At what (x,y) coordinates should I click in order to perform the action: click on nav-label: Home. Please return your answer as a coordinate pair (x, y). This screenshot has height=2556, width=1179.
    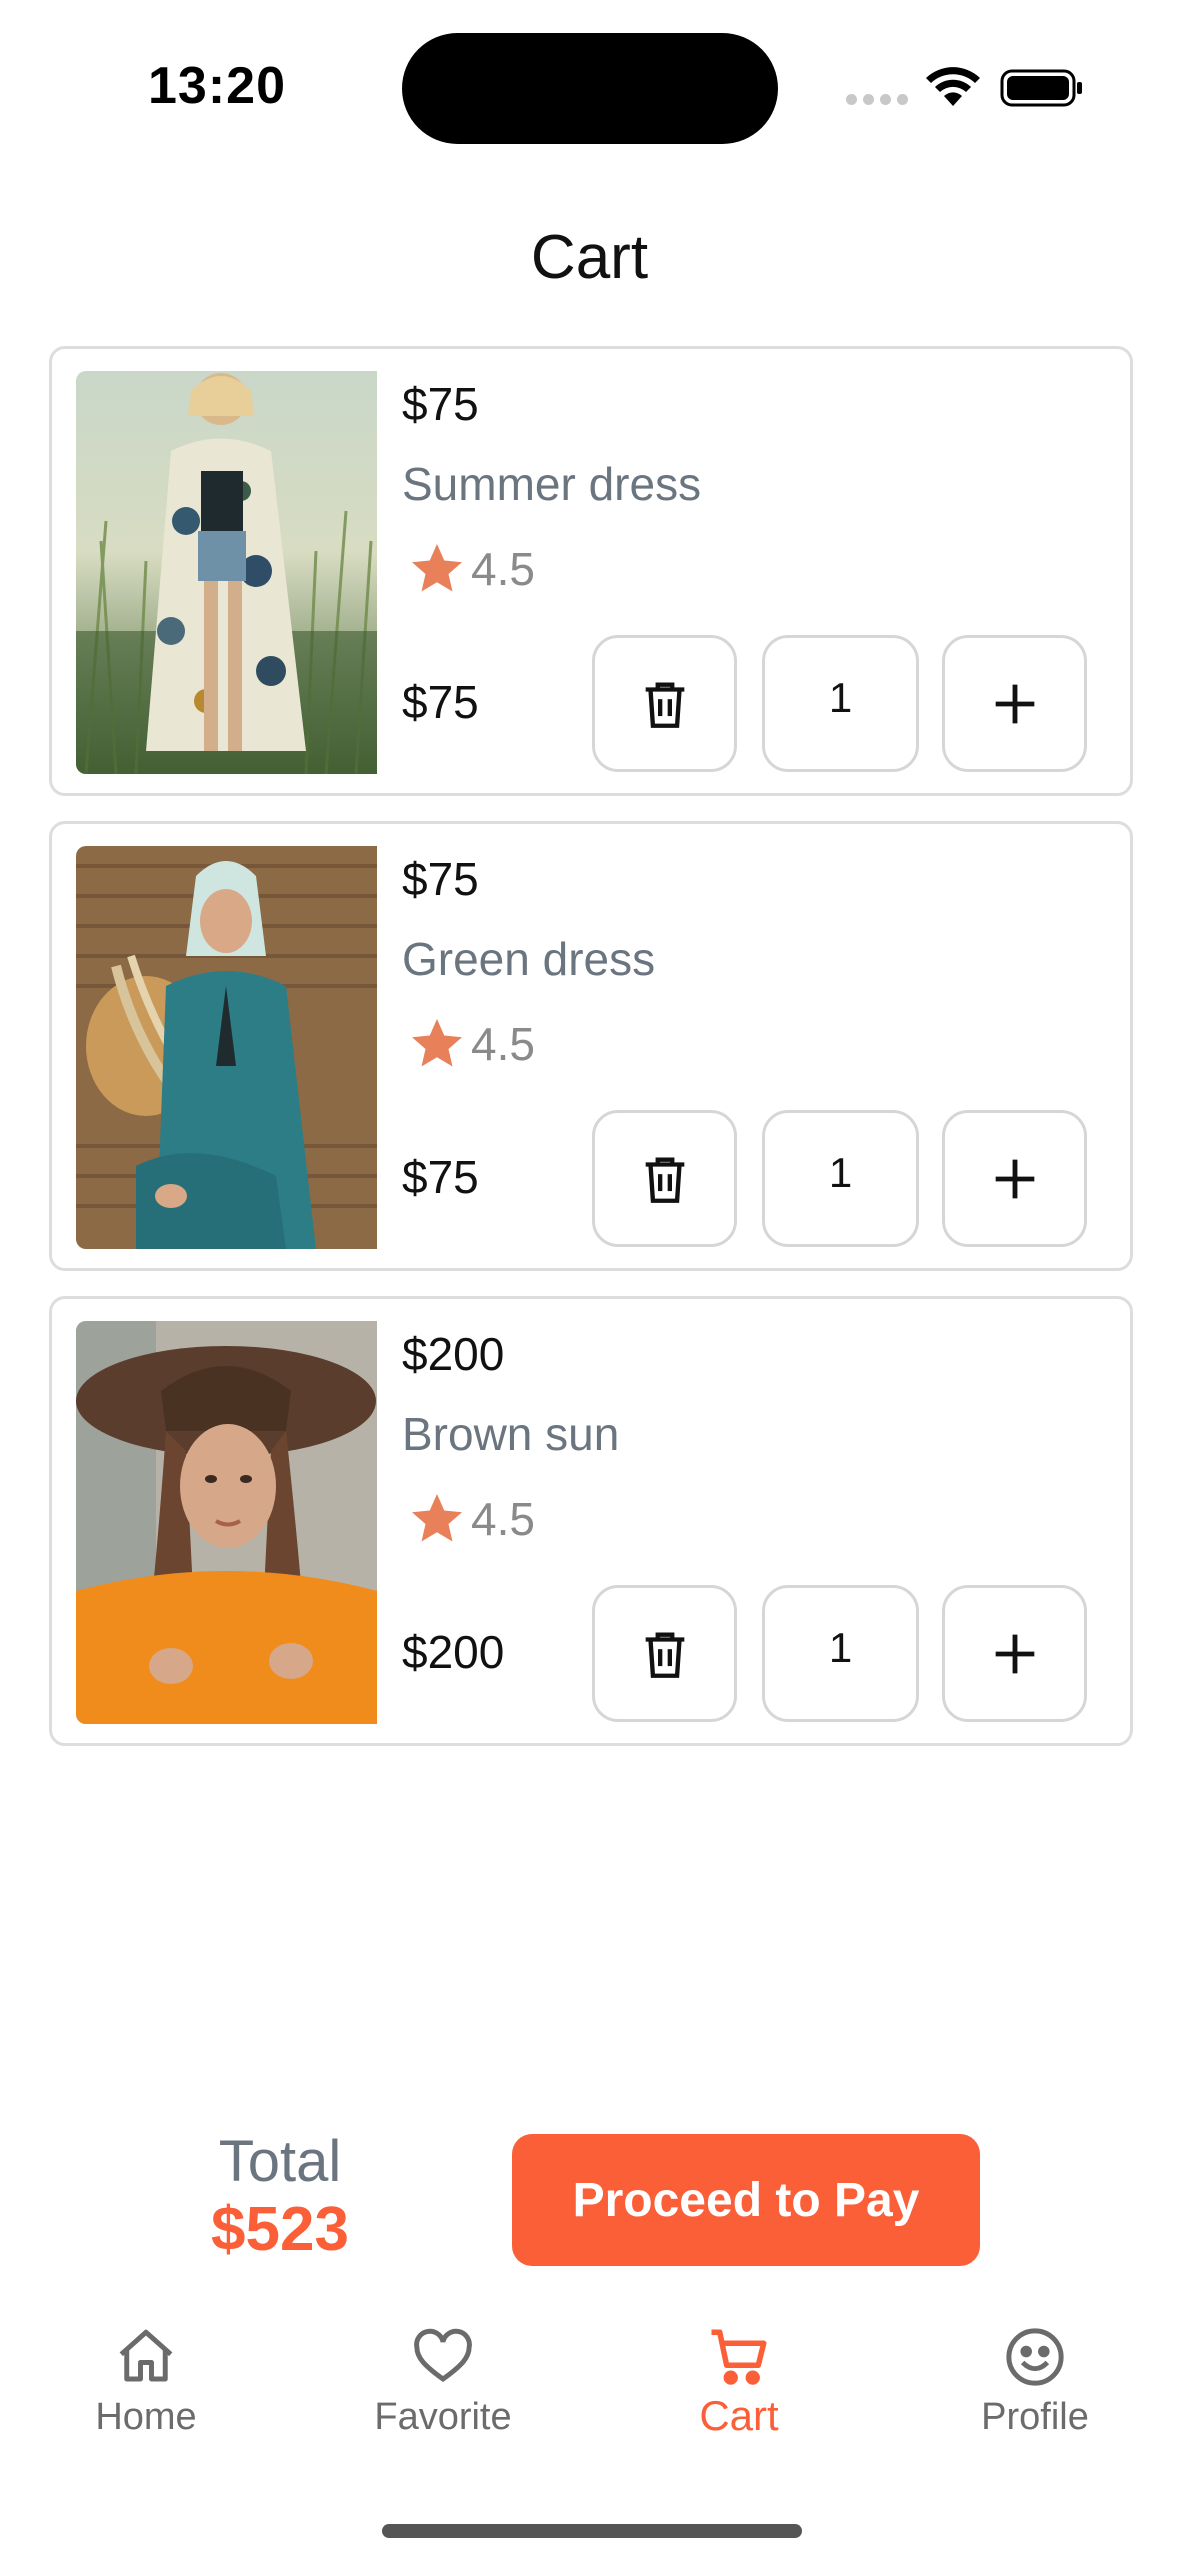
    Looking at the image, I should click on (146, 2417).